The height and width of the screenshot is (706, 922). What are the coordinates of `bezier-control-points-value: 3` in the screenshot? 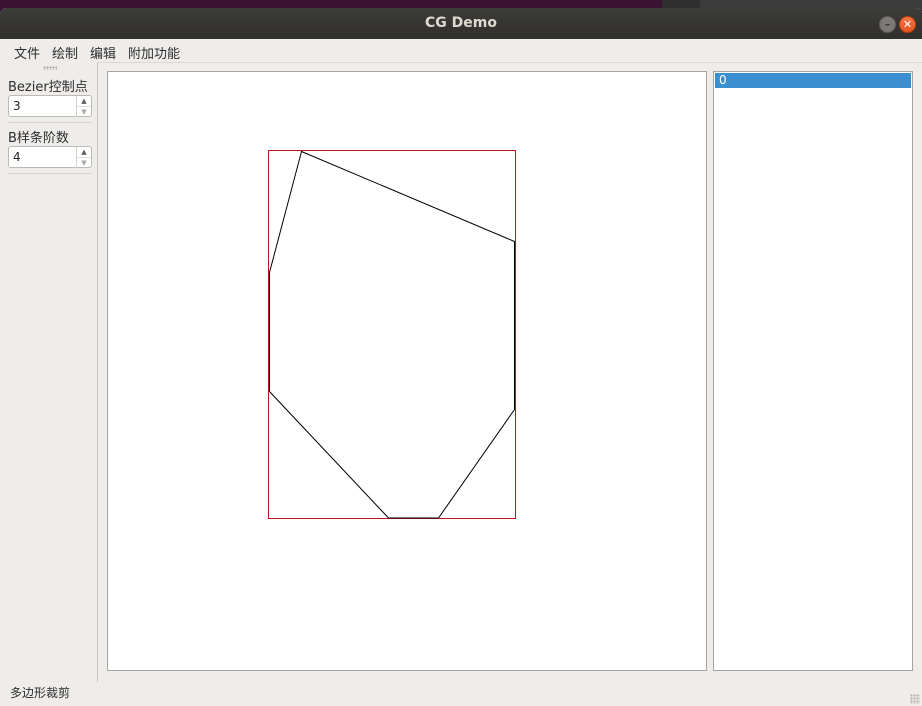 It's located at (17, 106).